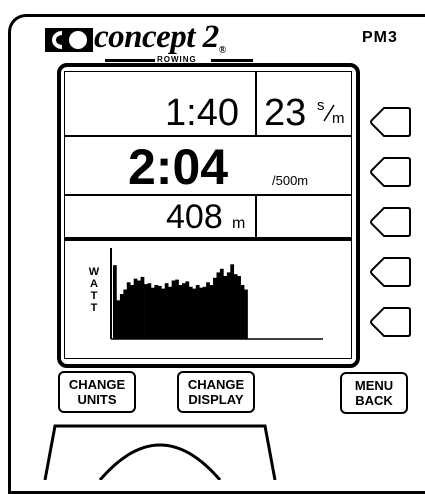  I want to click on change-display-line2: DISPLAY, so click(216, 399).